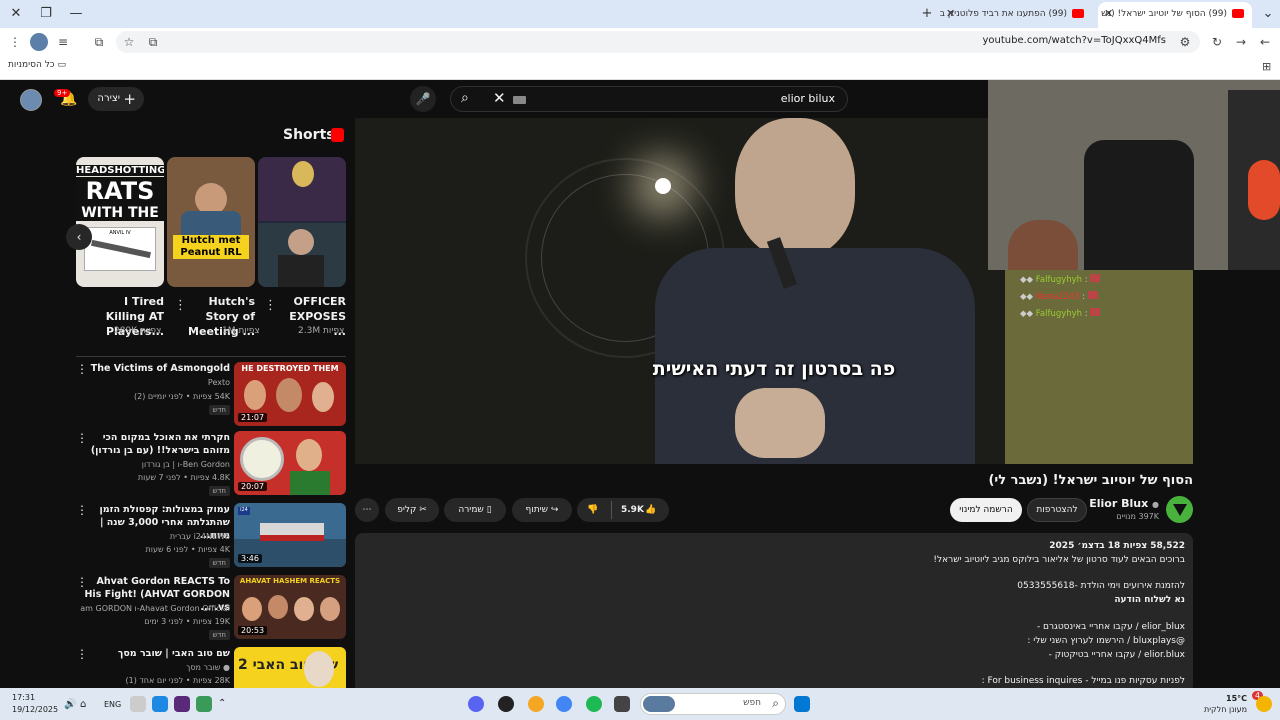  I want to click on share-button: שיתוף ↪, so click(542, 510).